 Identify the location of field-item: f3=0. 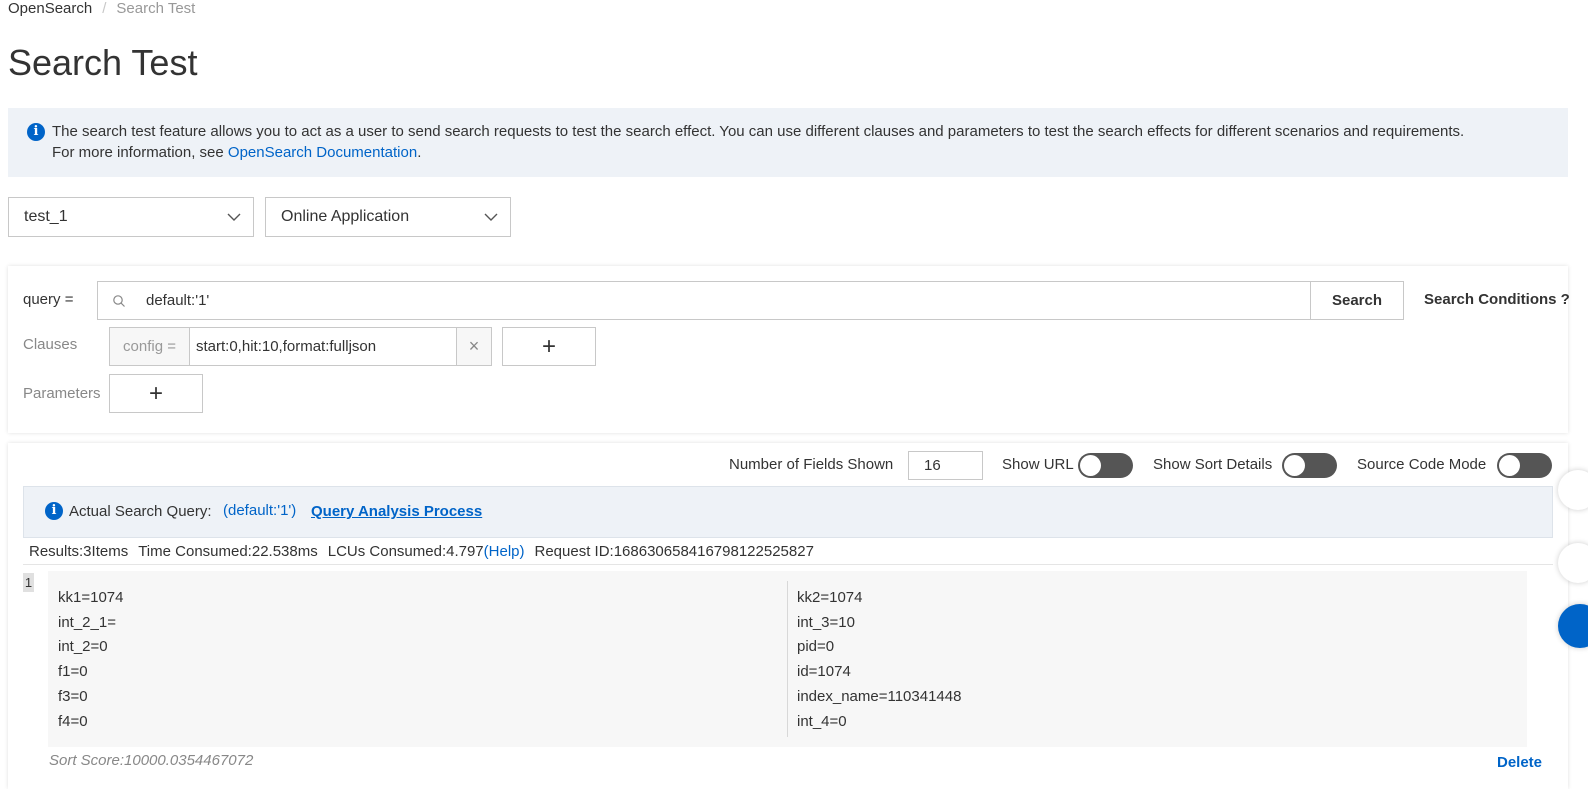
(73, 696).